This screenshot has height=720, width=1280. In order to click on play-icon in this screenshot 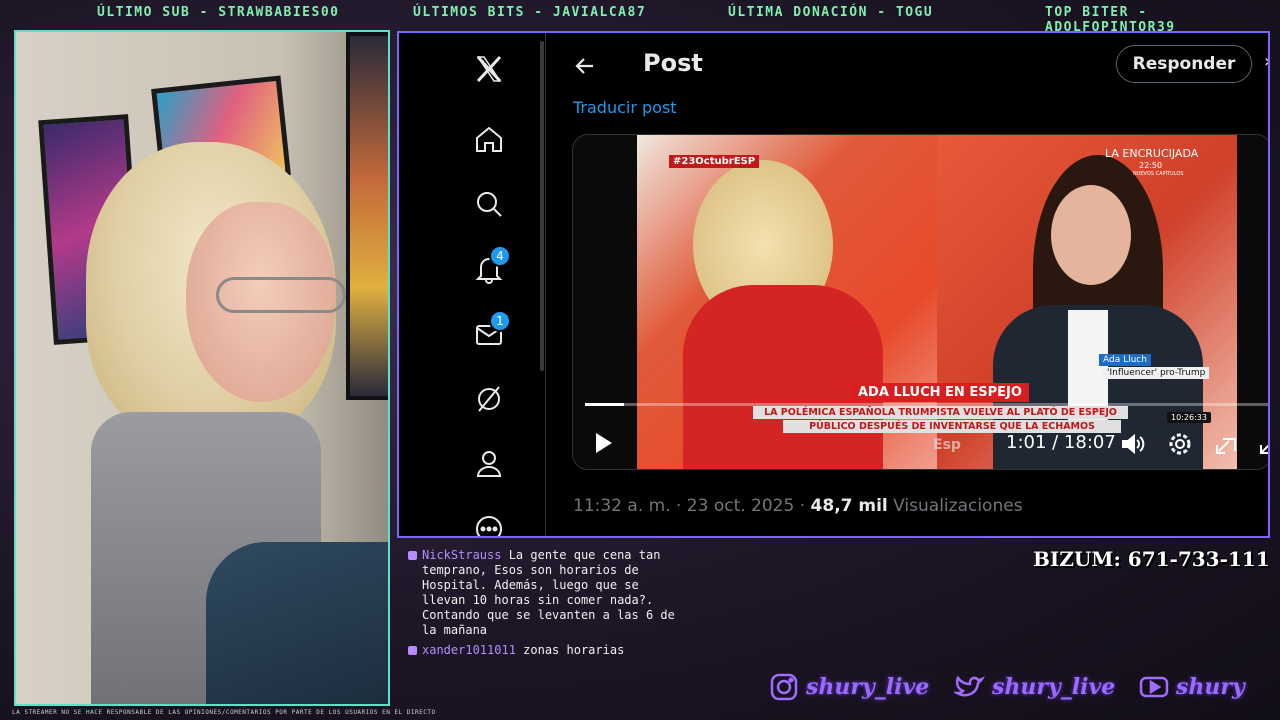, I will do `click(604, 443)`.